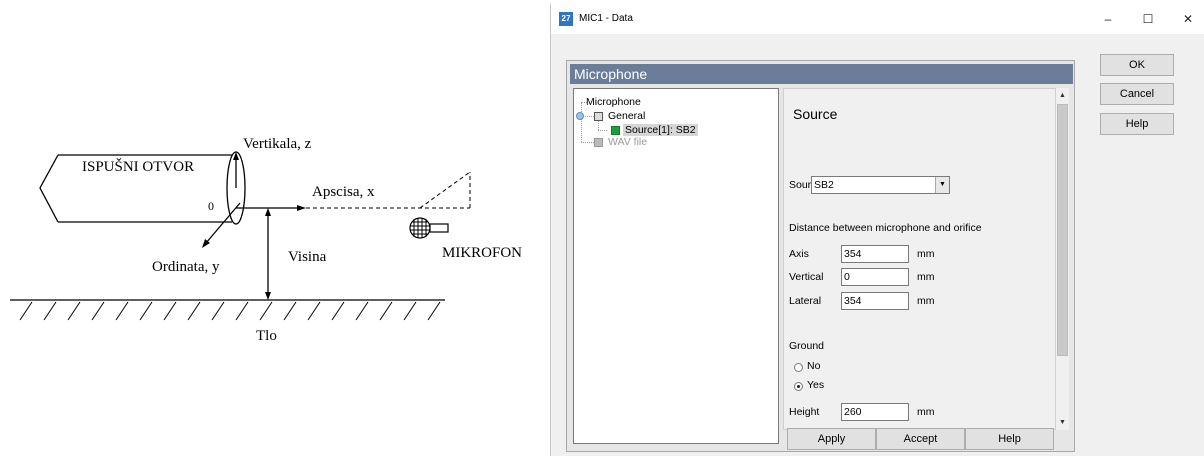  Describe the element at coordinates (926, 301) in the screenshot. I see `lateral-unit: mm` at that location.